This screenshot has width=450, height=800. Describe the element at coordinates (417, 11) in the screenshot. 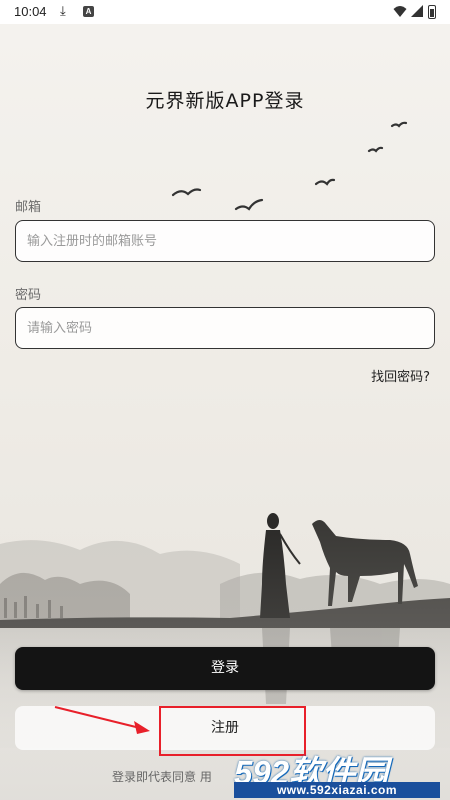

I see `signal-icon` at that location.